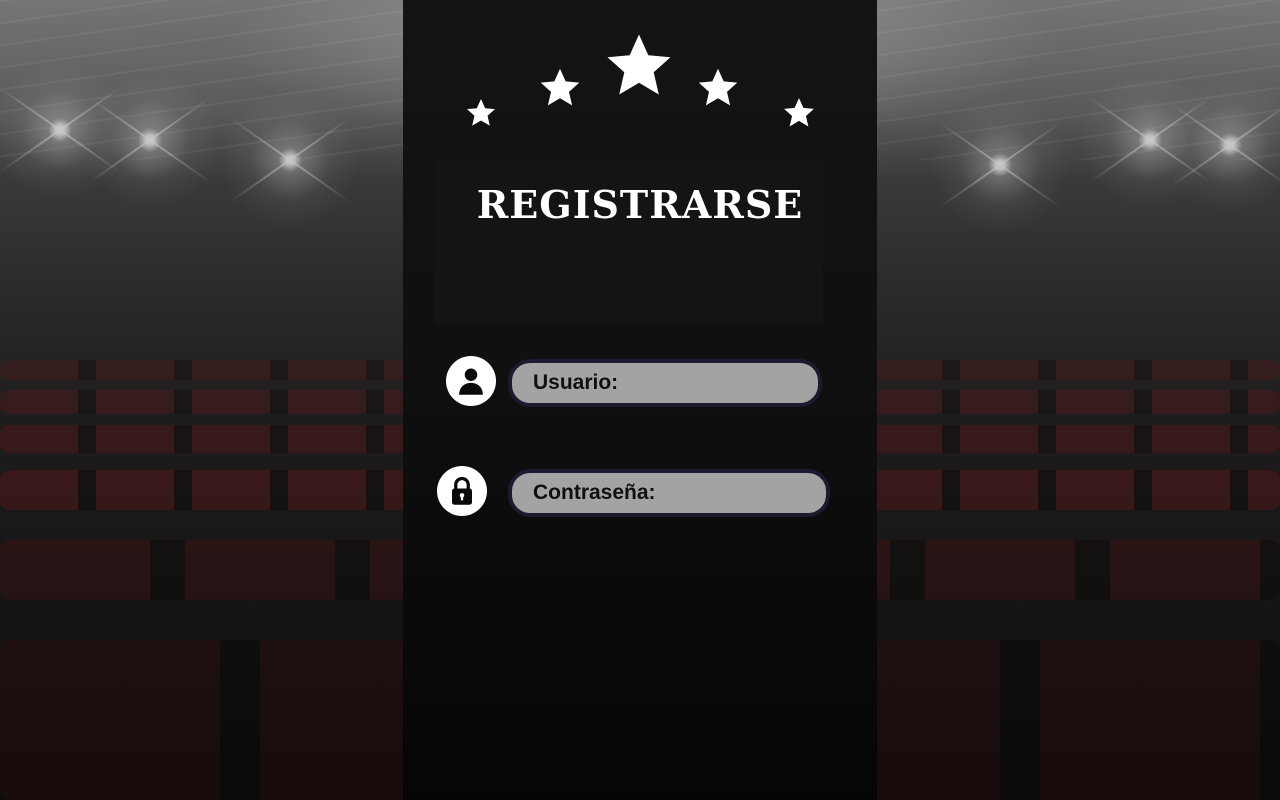  Describe the element at coordinates (669, 493) in the screenshot. I see `password-field: Contraseña:` at that location.